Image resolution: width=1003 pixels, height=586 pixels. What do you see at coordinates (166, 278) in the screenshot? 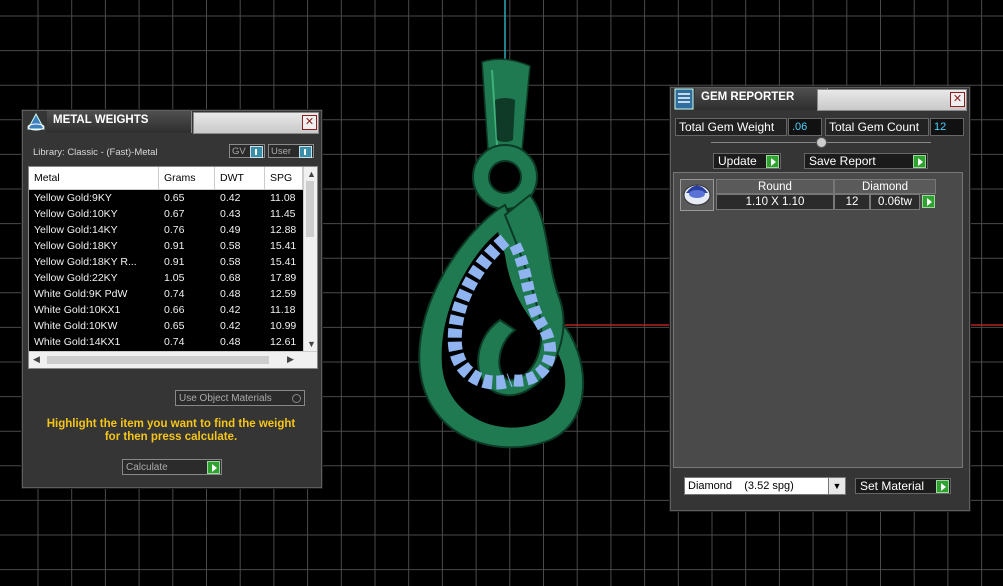
I see `table-row: Yellow Gold:22KY 1.05 0.68 17.89` at bounding box center [166, 278].